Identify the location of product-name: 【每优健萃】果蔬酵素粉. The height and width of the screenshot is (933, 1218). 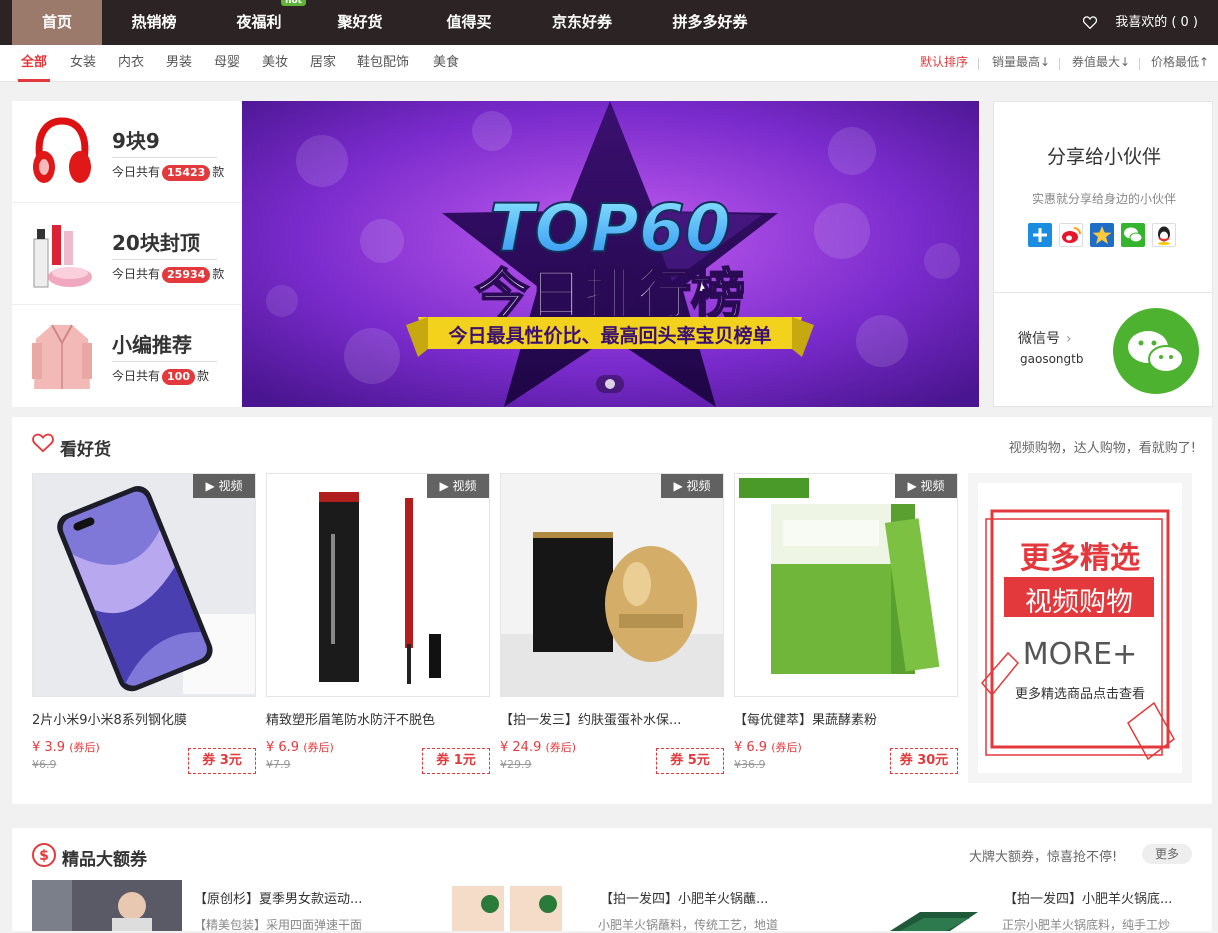
(846, 718).